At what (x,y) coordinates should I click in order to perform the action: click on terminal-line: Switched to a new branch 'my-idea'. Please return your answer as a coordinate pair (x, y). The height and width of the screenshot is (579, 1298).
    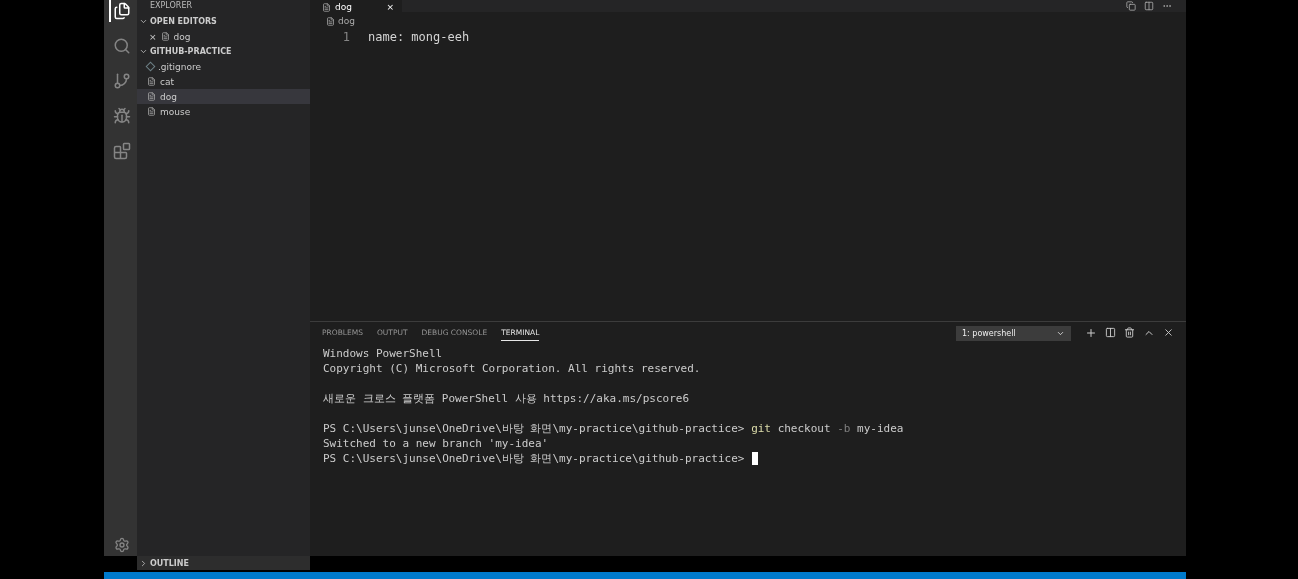
    Looking at the image, I should click on (436, 443).